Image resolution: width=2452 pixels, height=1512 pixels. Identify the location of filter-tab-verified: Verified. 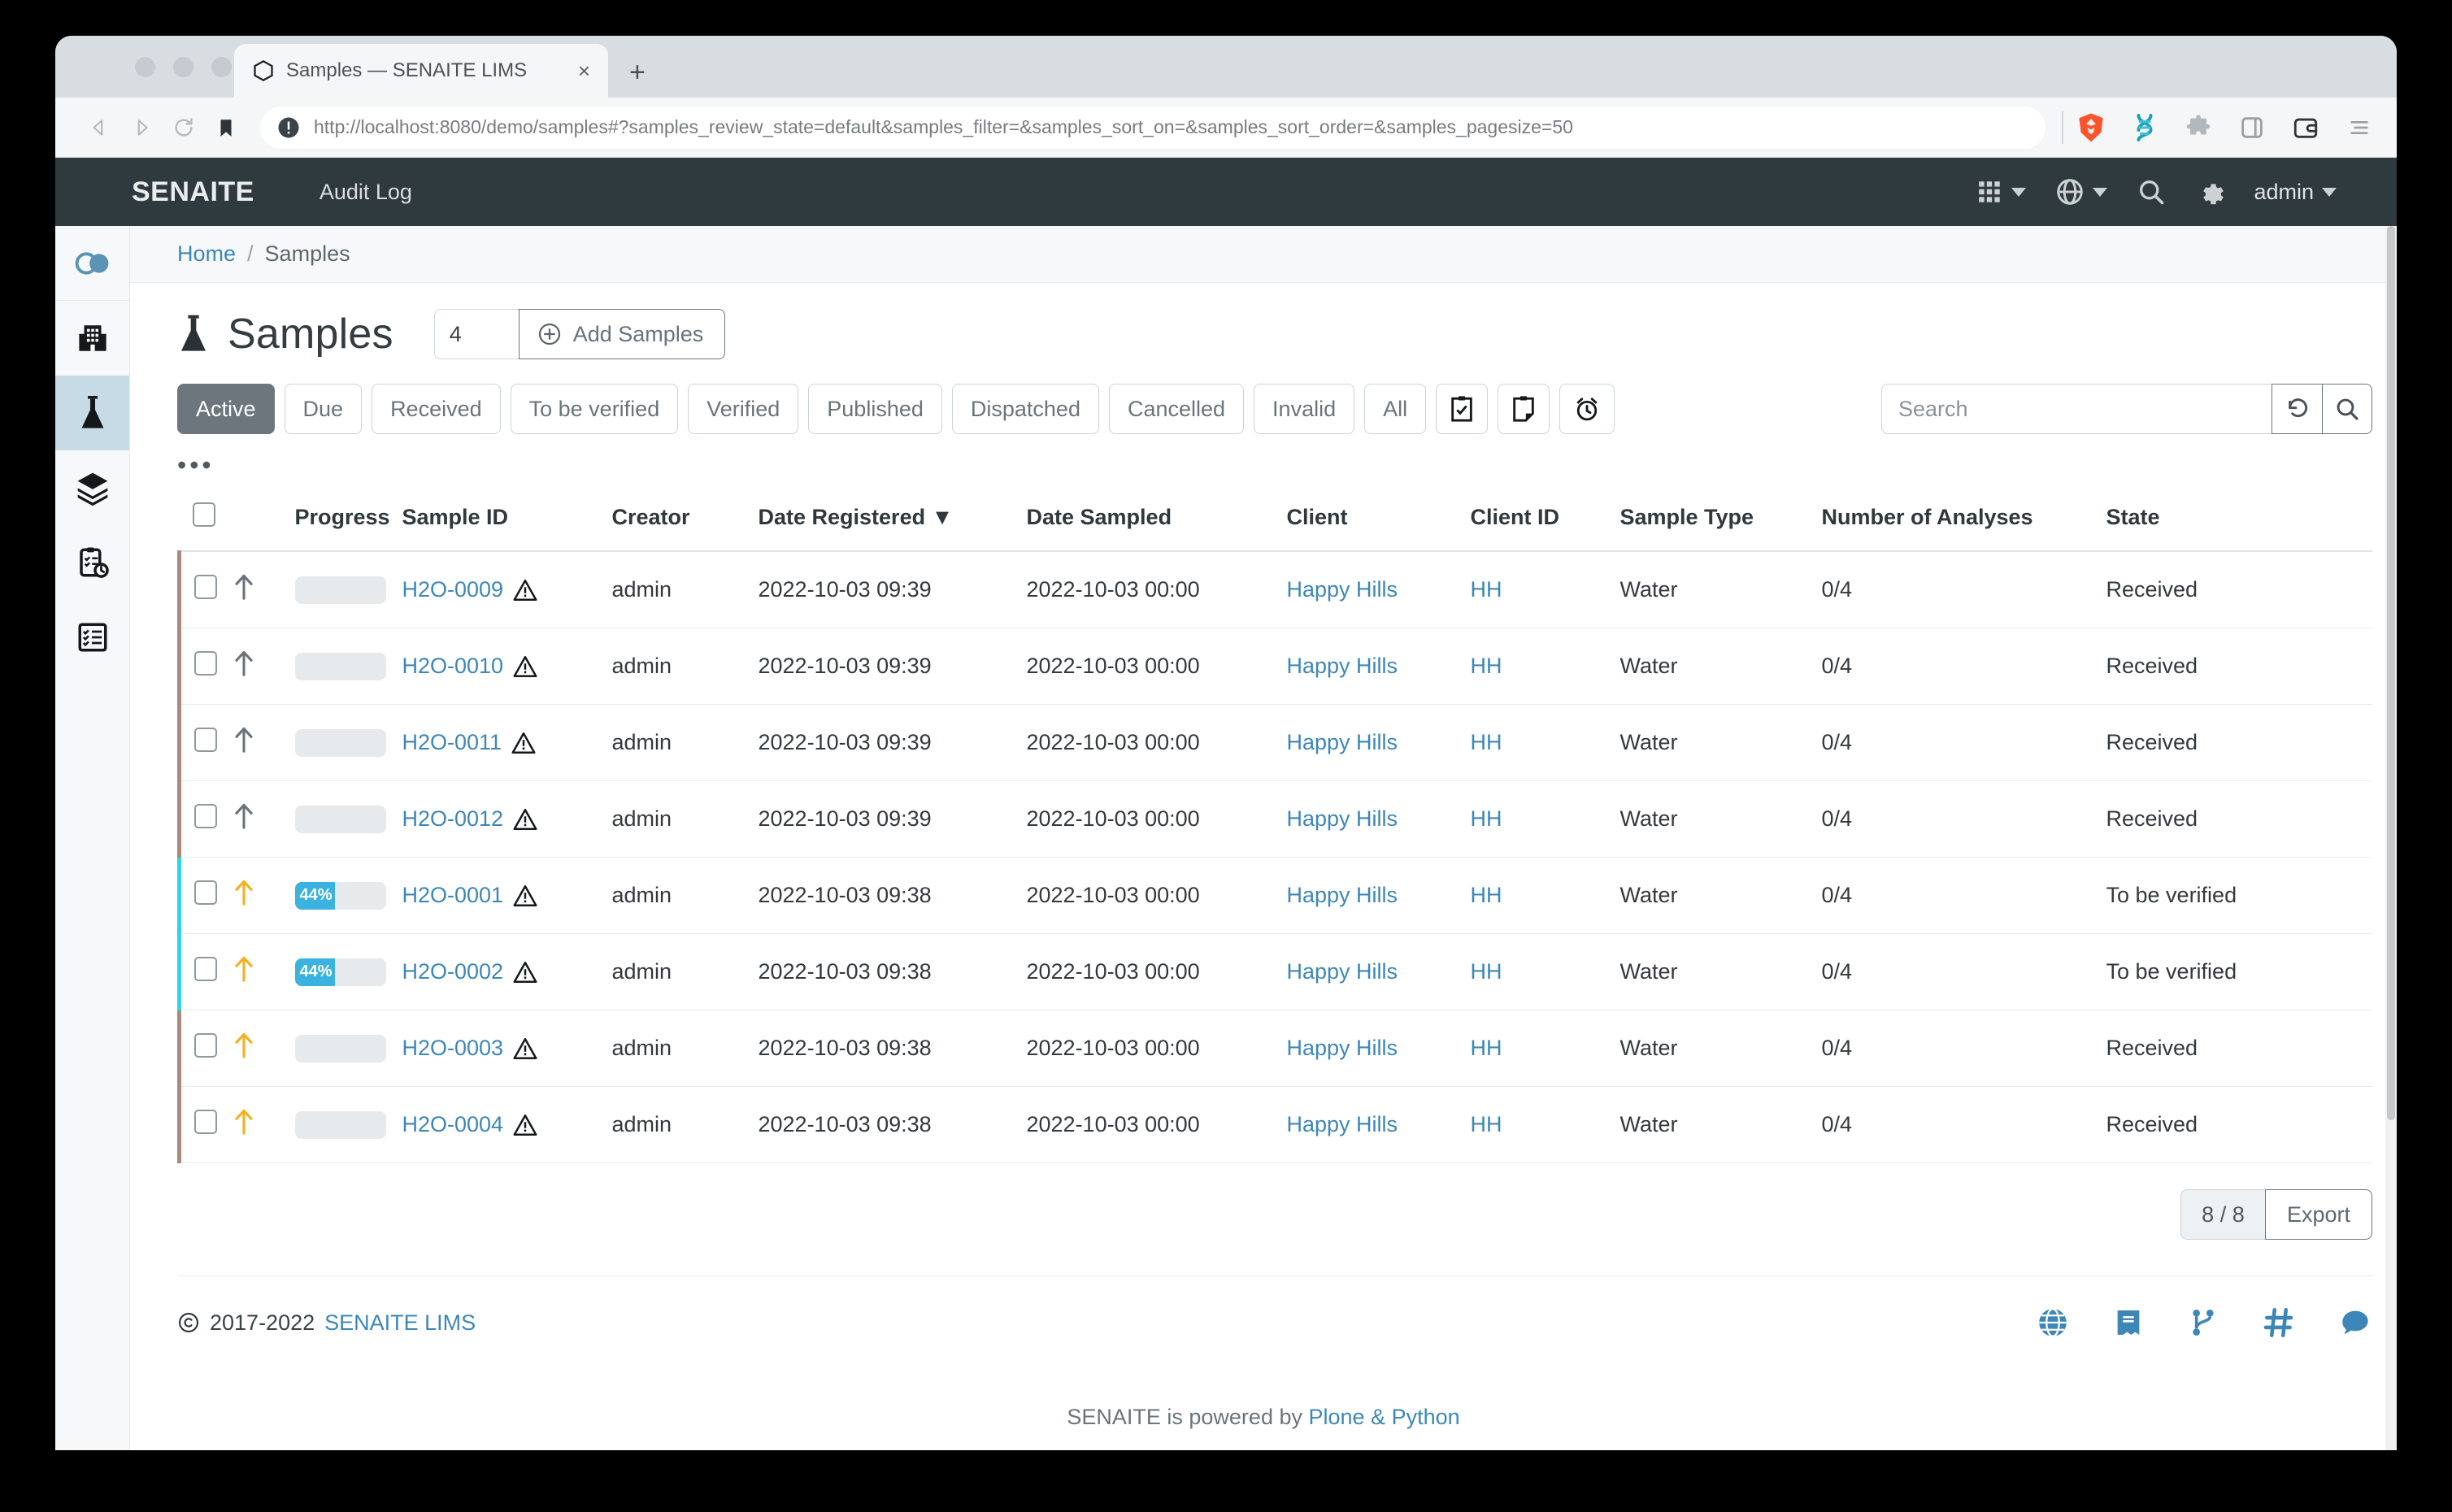
(743, 409).